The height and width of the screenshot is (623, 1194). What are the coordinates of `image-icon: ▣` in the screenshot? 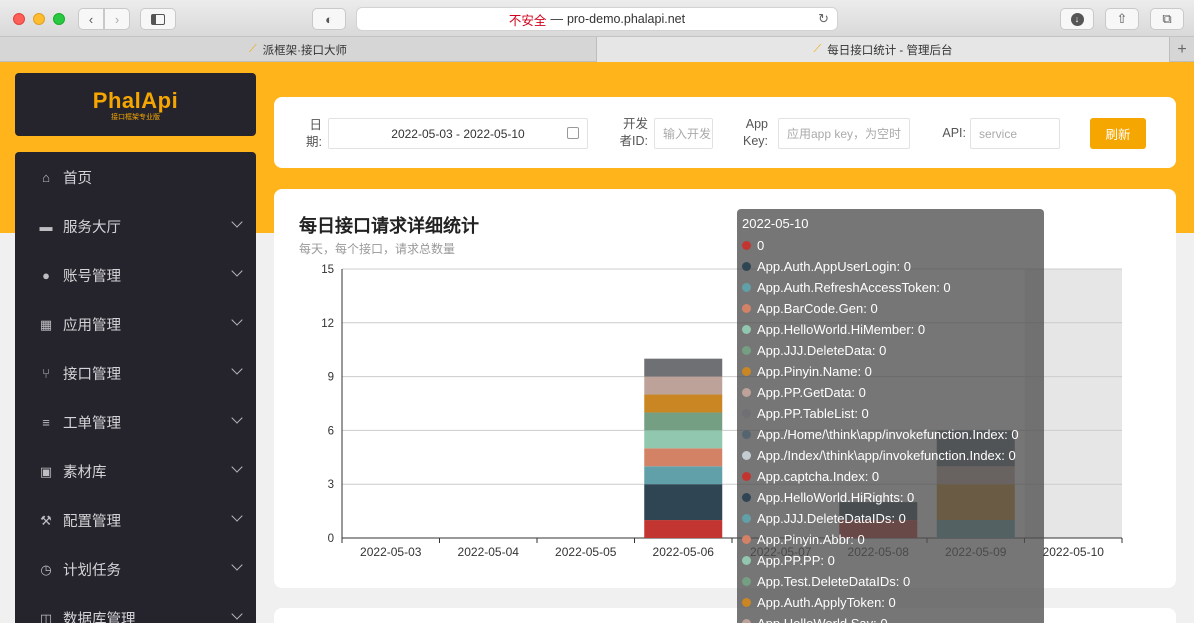 It's located at (46, 471).